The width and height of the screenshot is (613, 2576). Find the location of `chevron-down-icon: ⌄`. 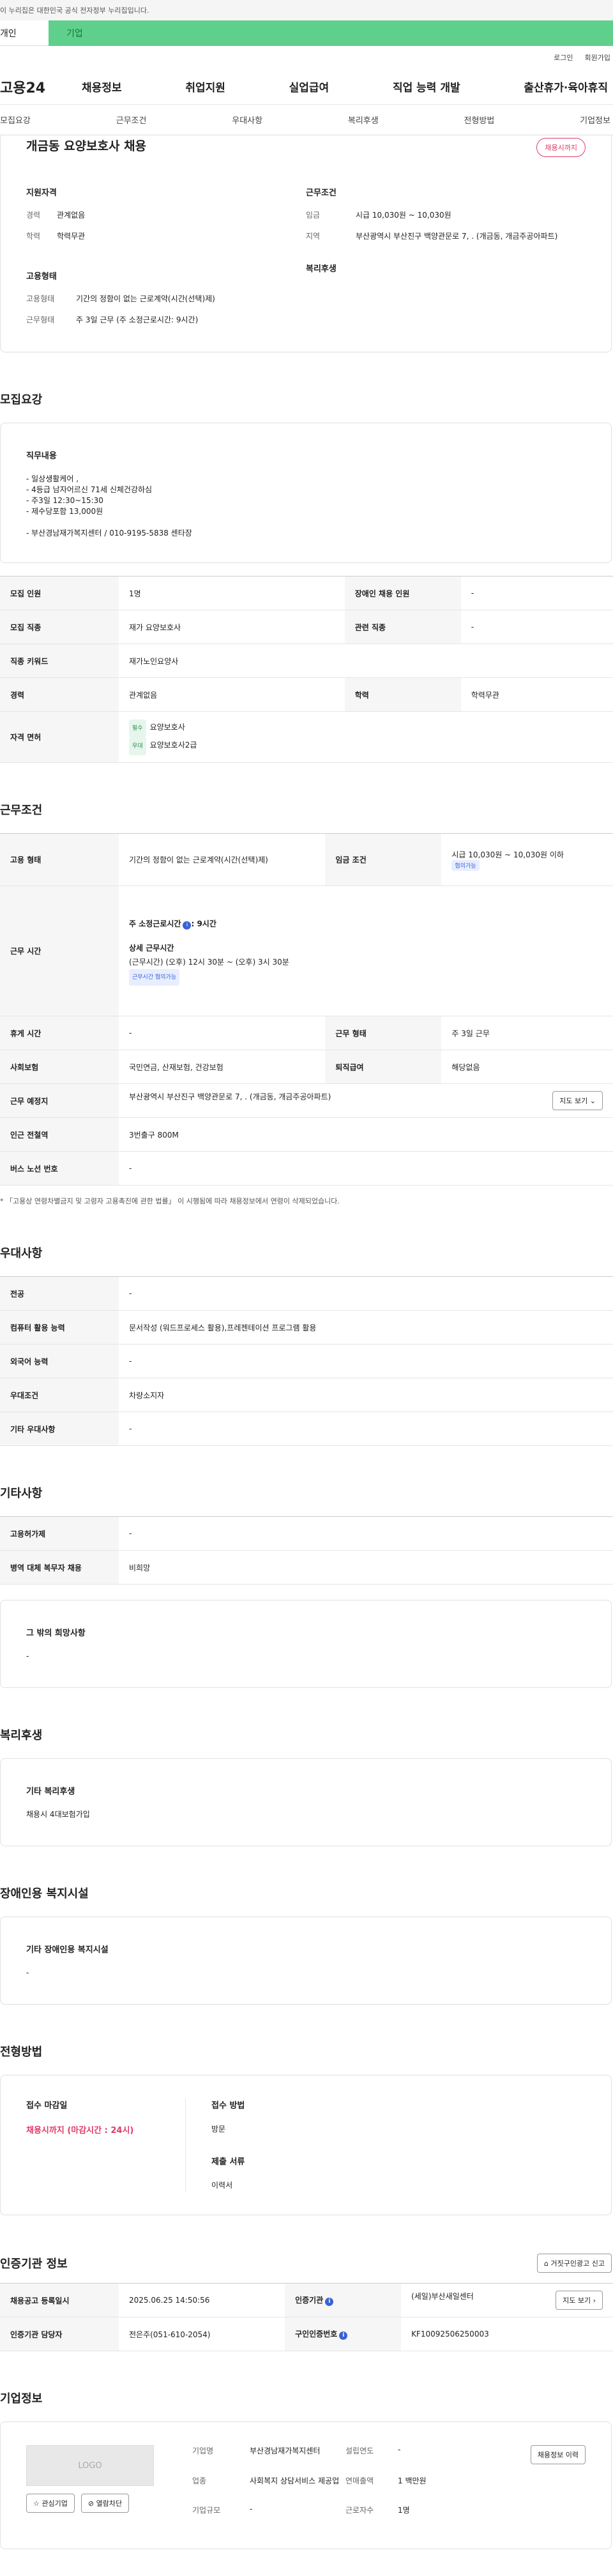

chevron-down-icon: ⌄ is located at coordinates (592, 1101).